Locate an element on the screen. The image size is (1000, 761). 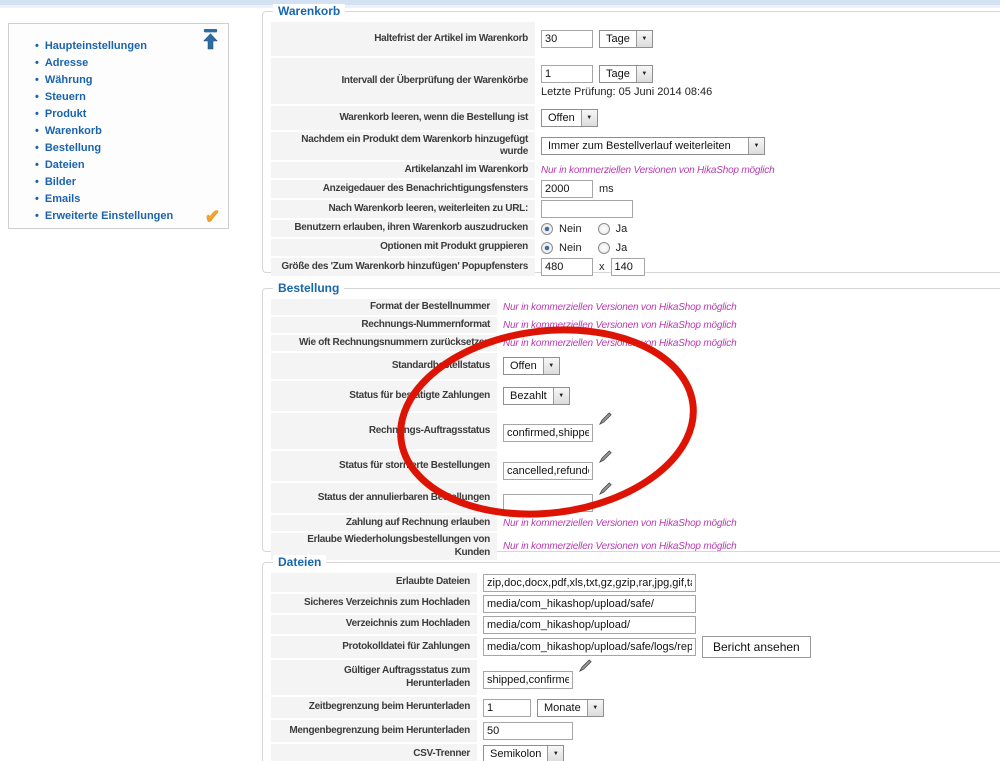
haltefrist-unit-select: Tage ▼ is located at coordinates (626, 39).